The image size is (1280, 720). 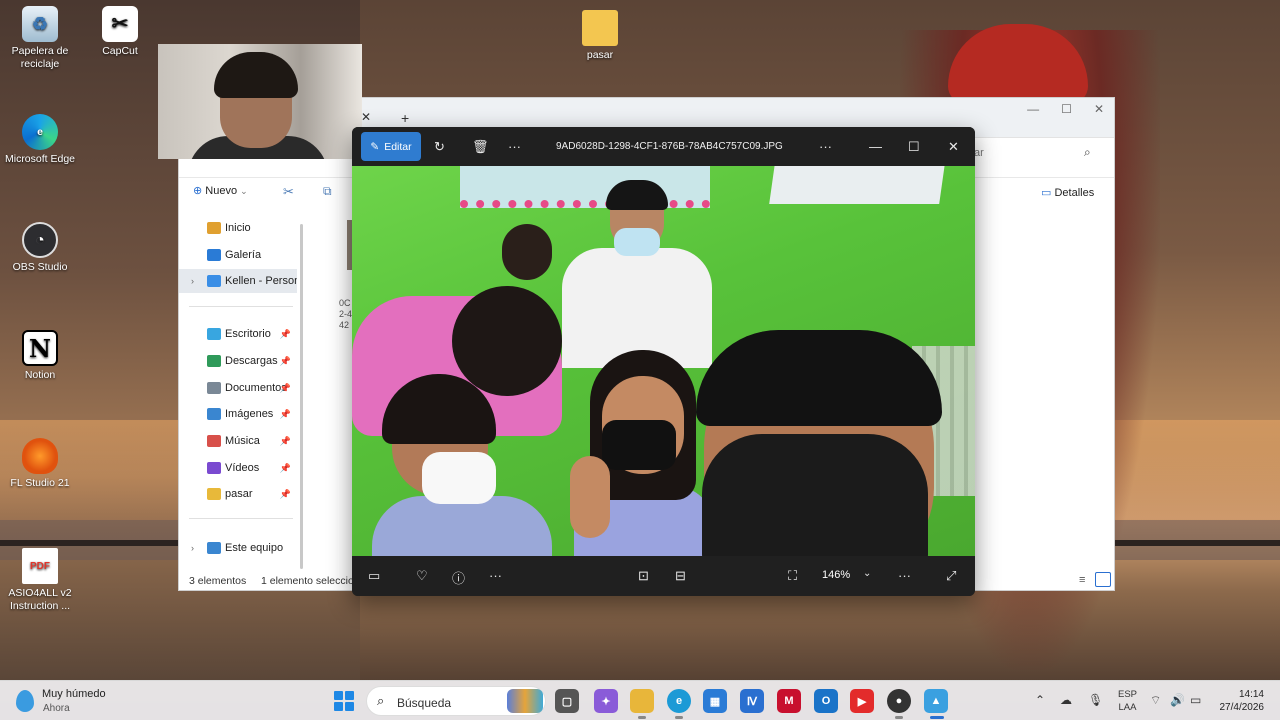 What do you see at coordinates (40, 132) in the screenshot?
I see `edge-icon: e` at bounding box center [40, 132].